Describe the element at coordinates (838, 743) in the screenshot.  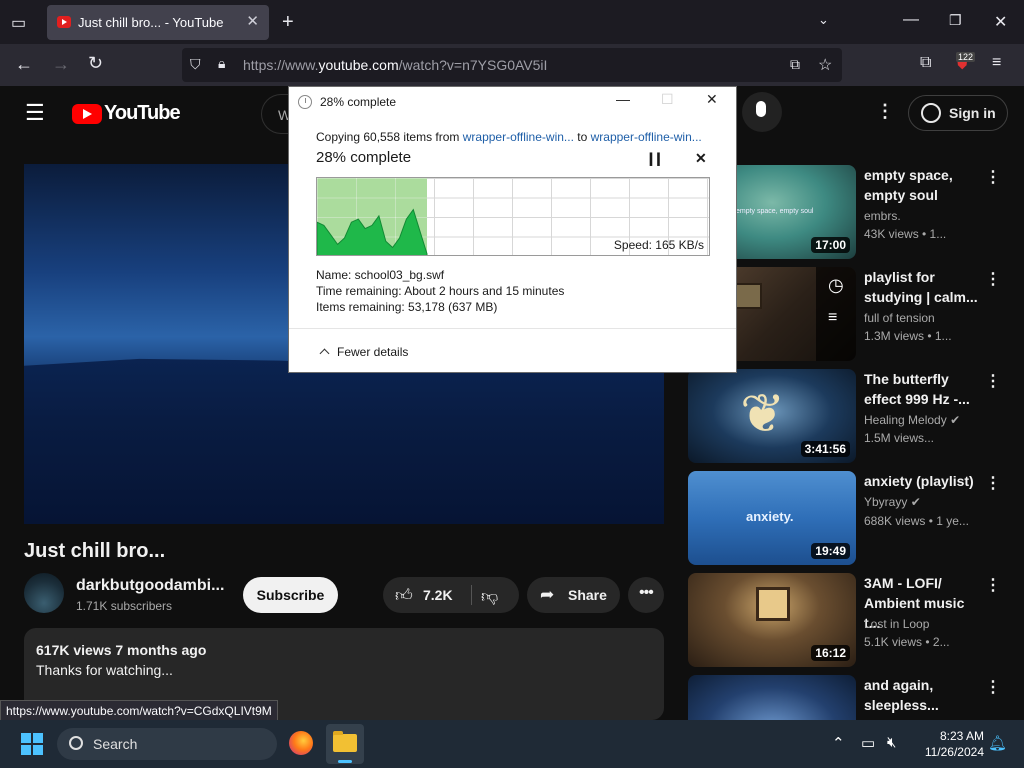
I see `chevron-up-icon: ⌃` at that location.